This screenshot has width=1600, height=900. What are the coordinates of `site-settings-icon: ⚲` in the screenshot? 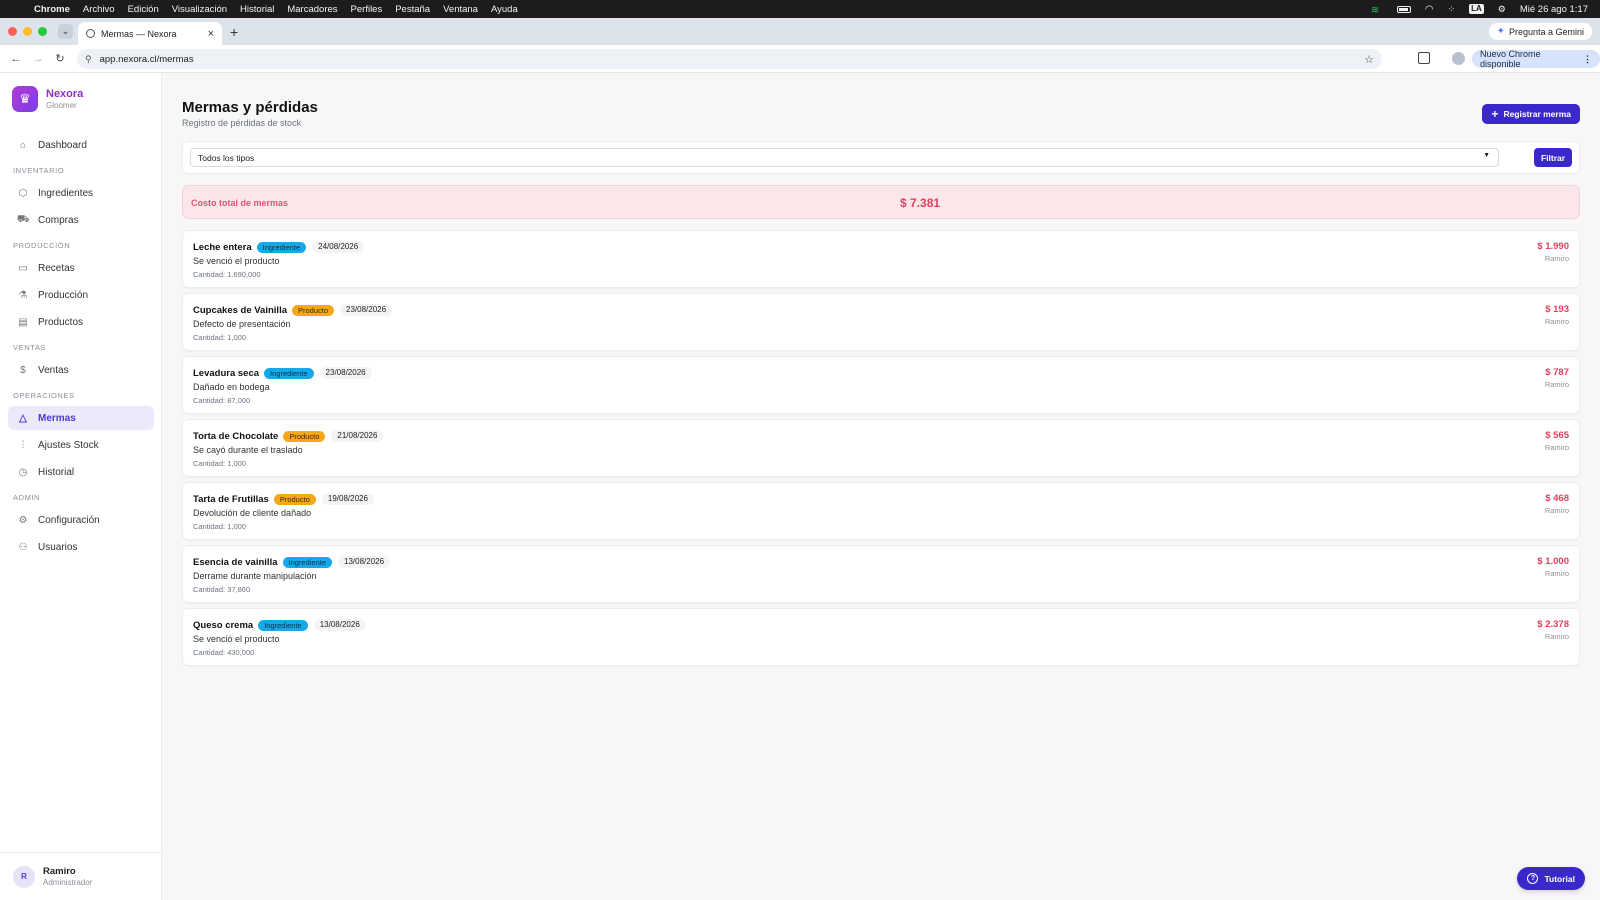 It's located at (88, 59).